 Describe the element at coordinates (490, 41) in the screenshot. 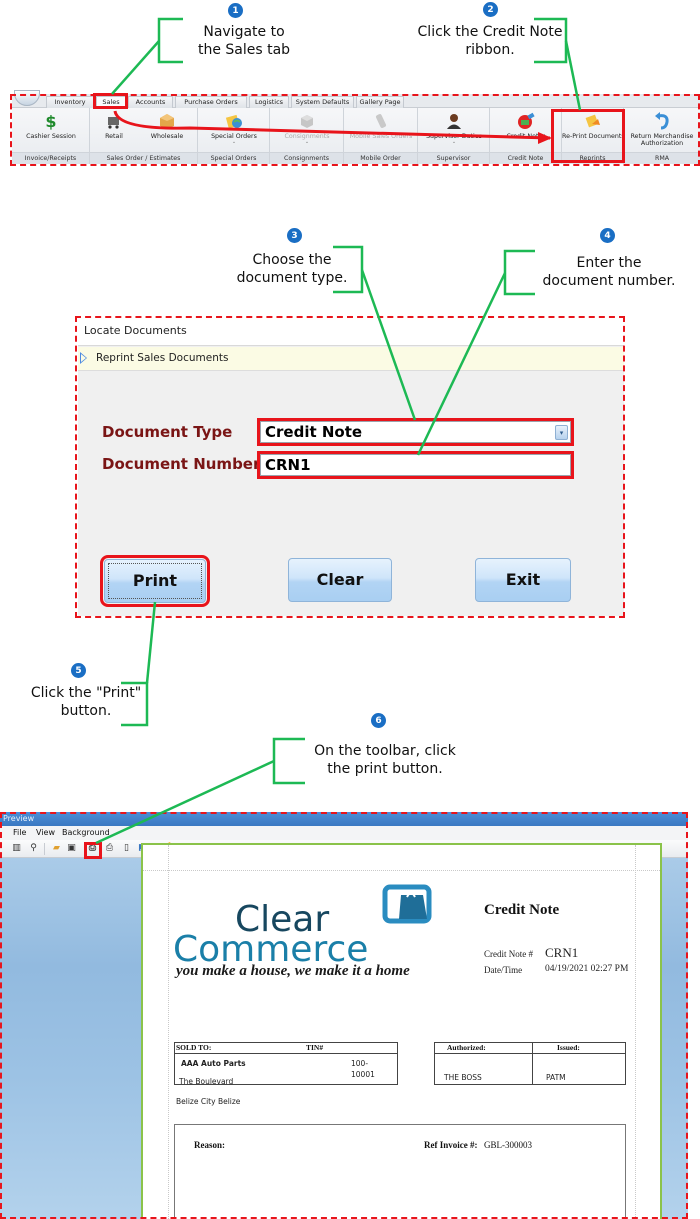

I see `step-2-text: Click the Credit Note ribbon.` at that location.